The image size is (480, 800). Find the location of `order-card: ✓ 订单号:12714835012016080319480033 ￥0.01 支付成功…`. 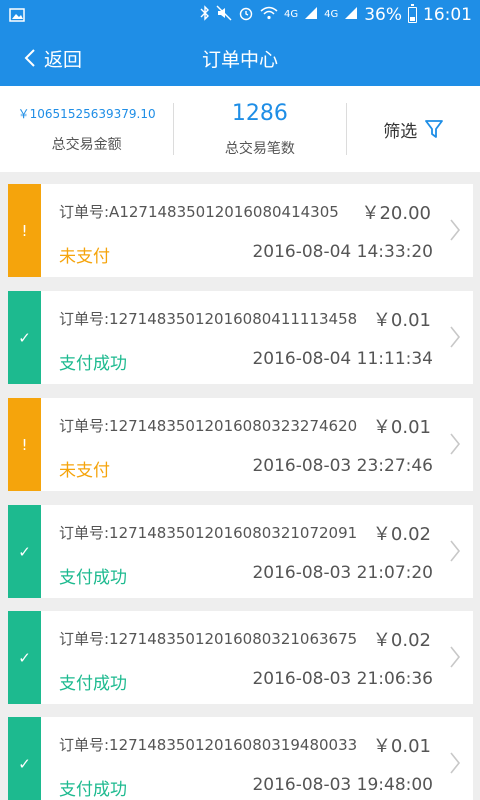

order-card: ✓ 订单号:12714835012016080319480033 ￥0.01 支付成功… is located at coordinates (240, 758).